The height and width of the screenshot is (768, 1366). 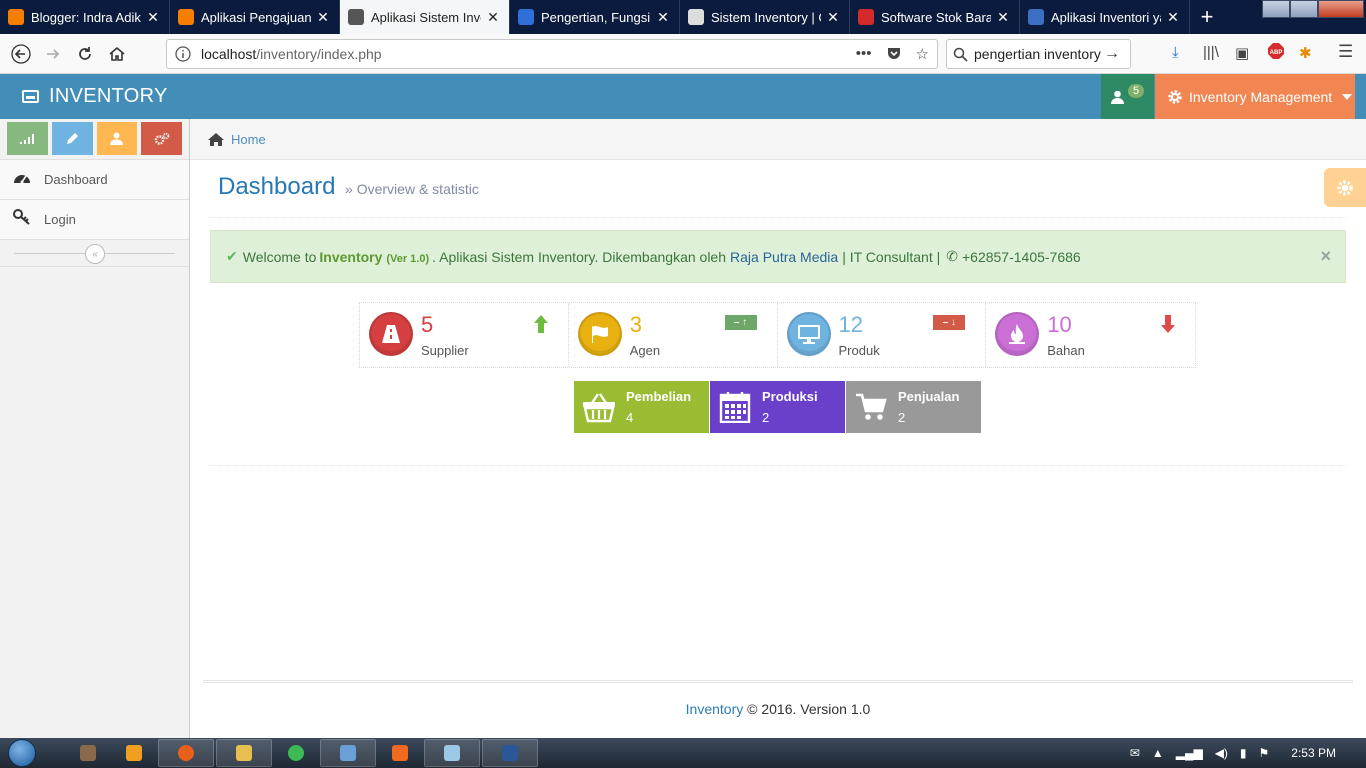 I want to click on search-bar: →, so click(x=1038, y=54).